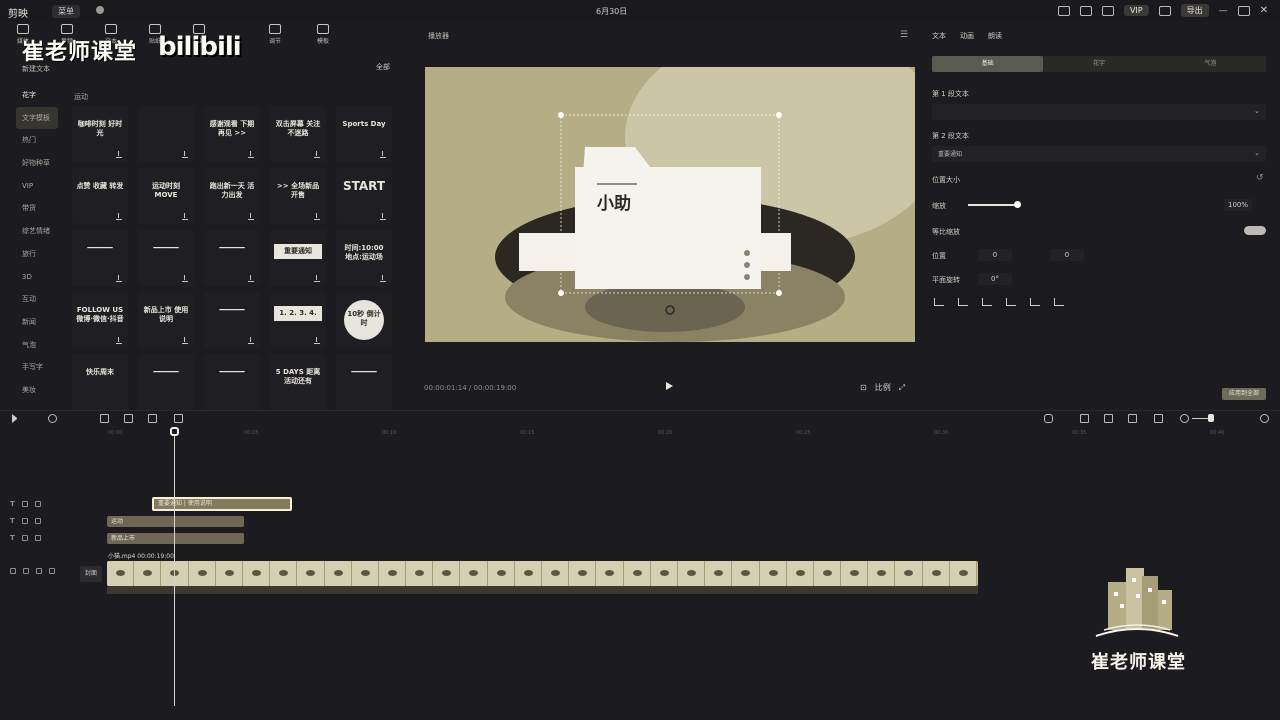 Image resolution: width=1280 pixels, height=720 pixels. What do you see at coordinates (364, 134) in the screenshot?
I see `template-card: Sports Day` at bounding box center [364, 134].